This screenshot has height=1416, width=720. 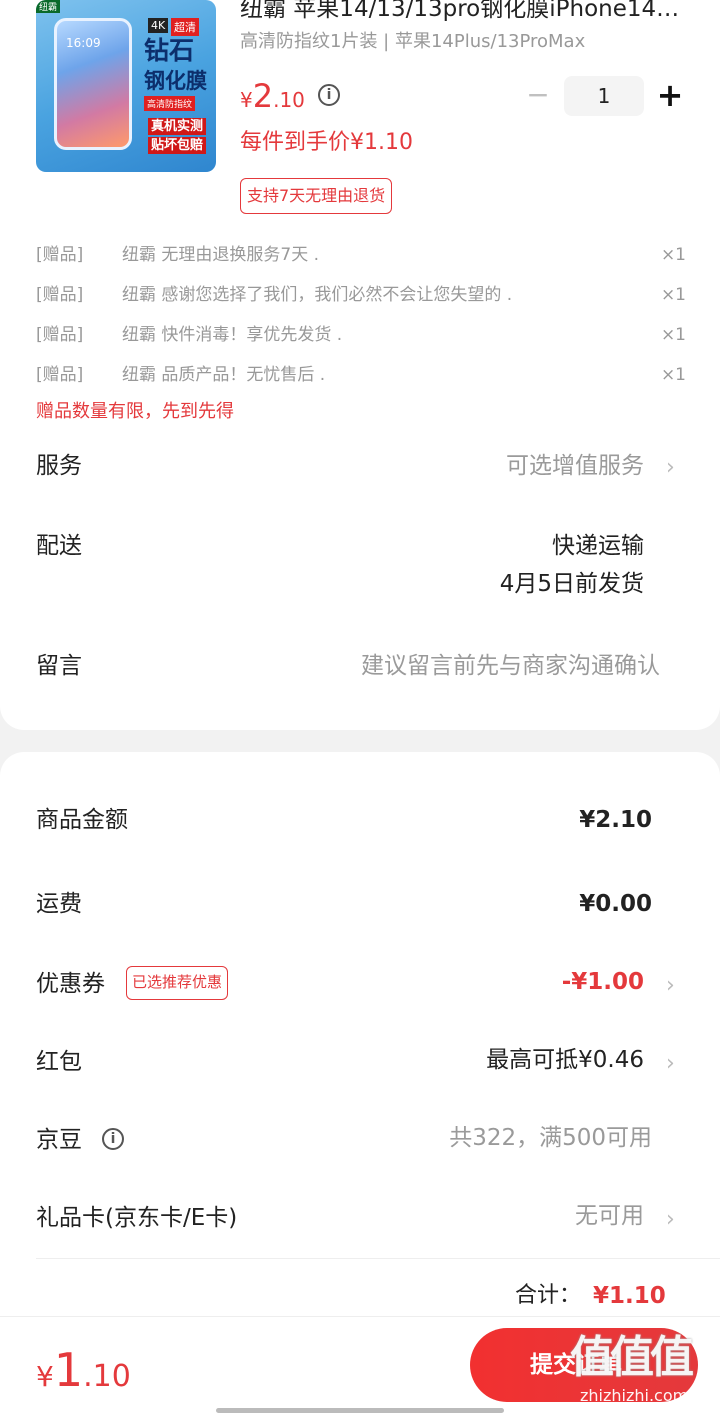 I want to click on divider, so click(x=378, y=1258).